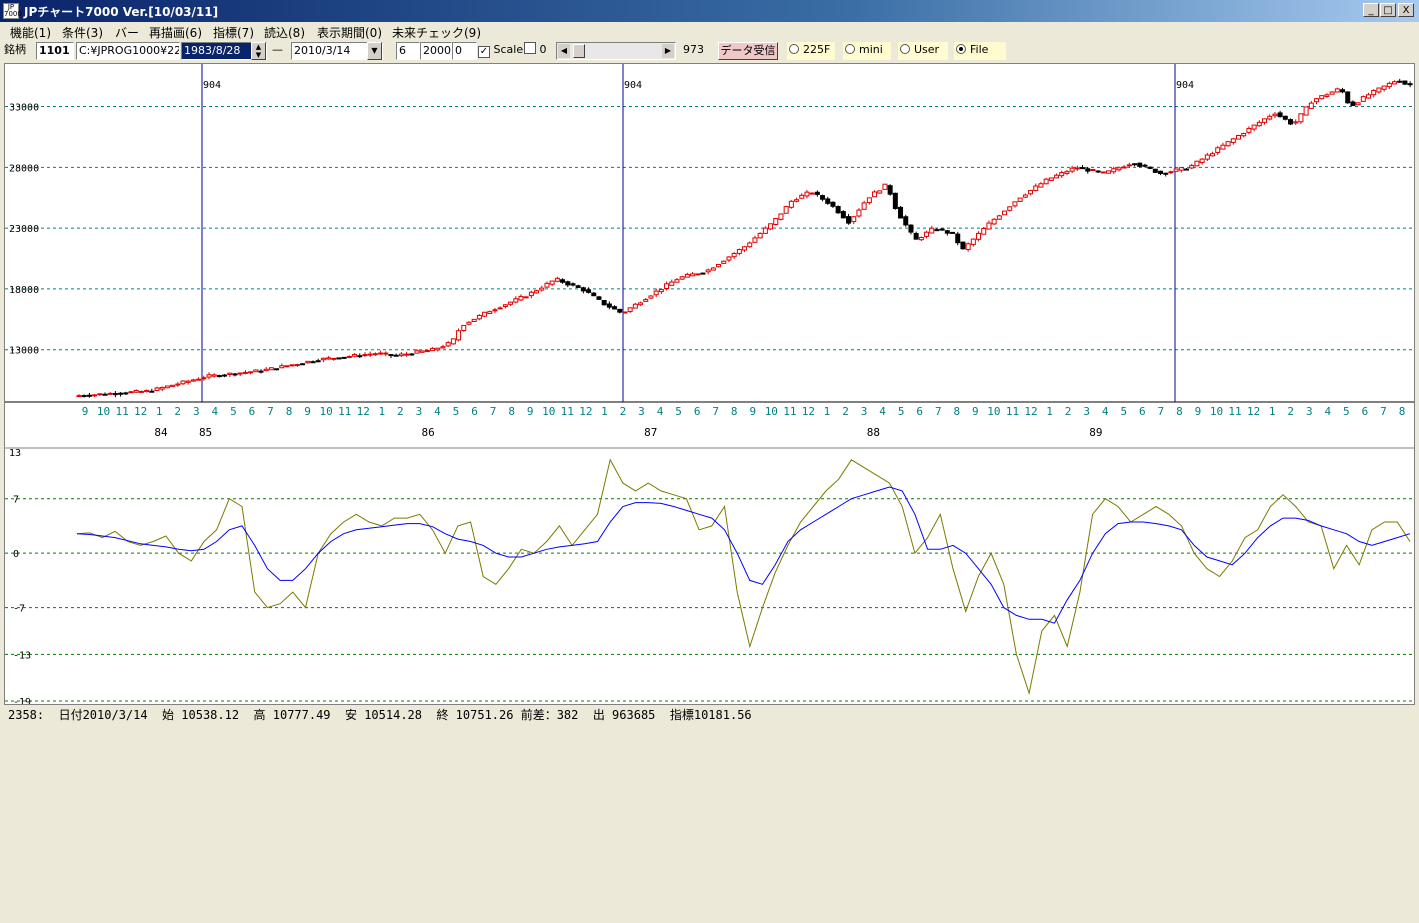 The width and height of the screenshot is (1419, 923). What do you see at coordinates (794, 49) in the screenshot?
I see `radio-225f-indicator` at bounding box center [794, 49].